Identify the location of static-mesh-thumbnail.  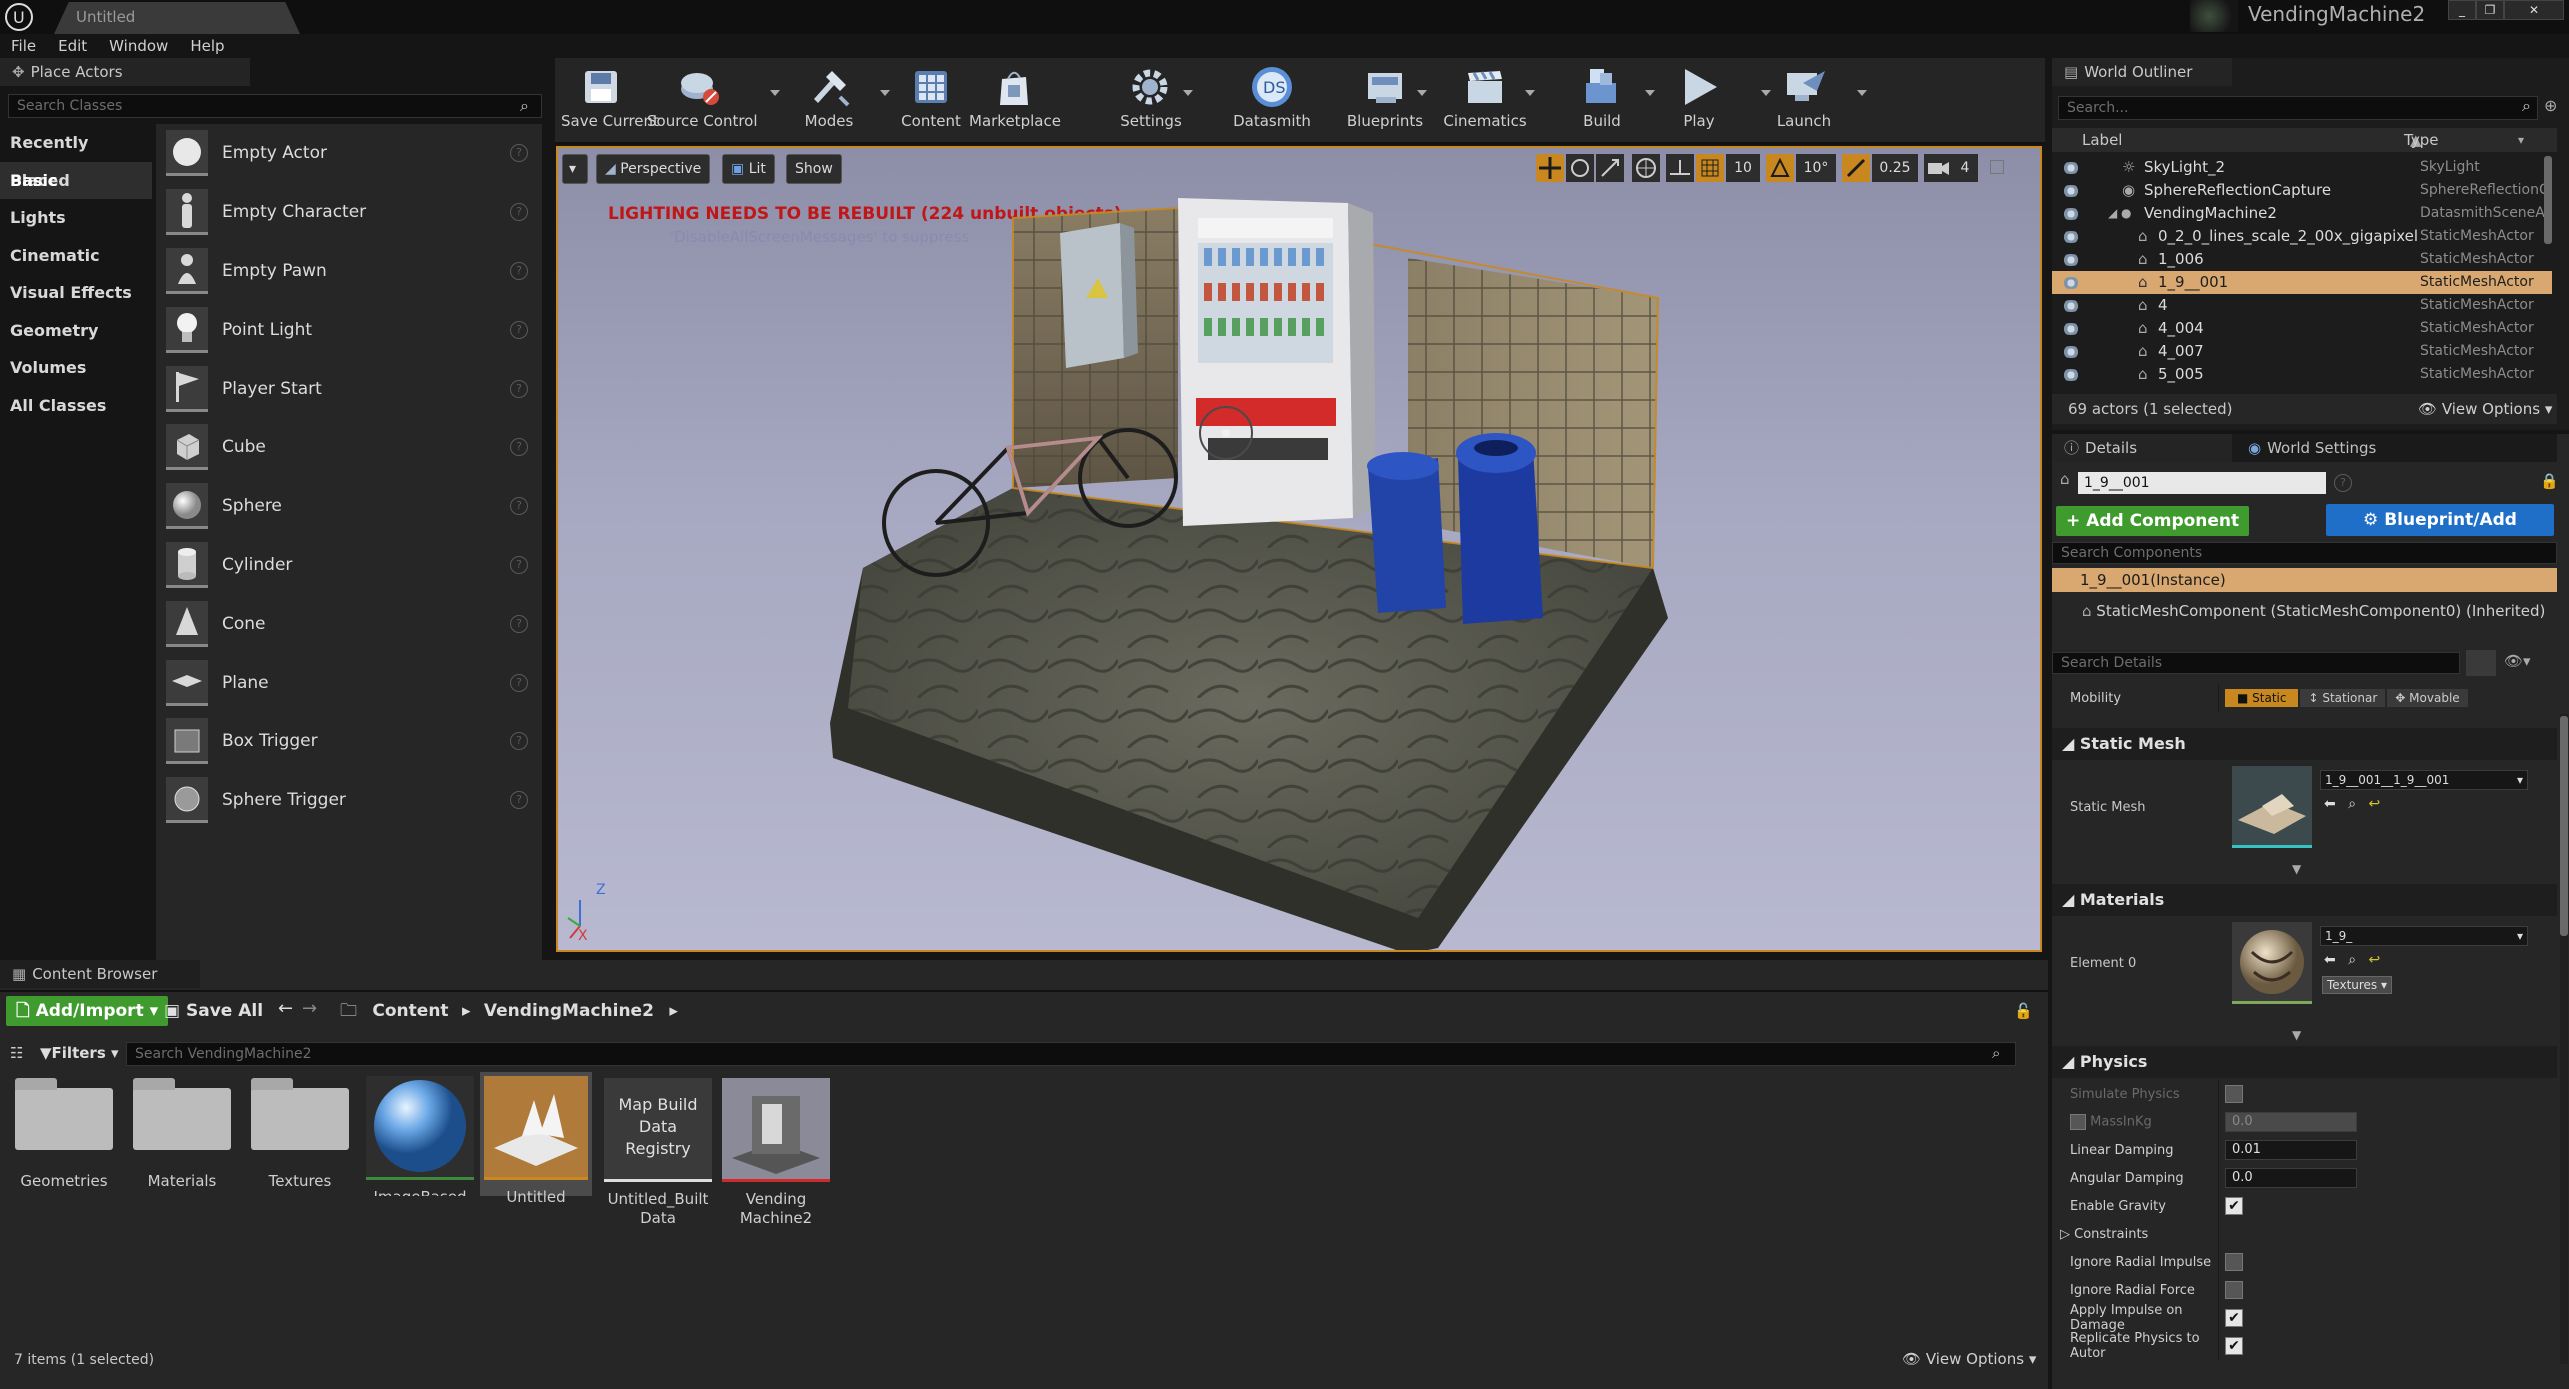
(2272, 807).